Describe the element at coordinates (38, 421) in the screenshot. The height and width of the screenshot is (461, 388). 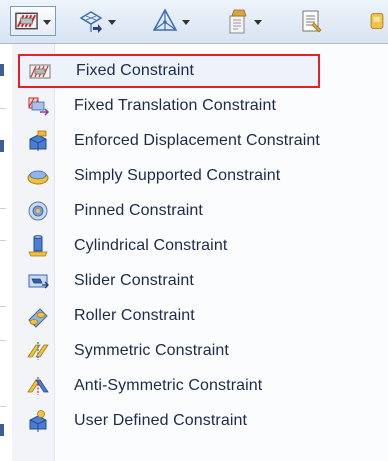
I see `user-defined-icon` at that location.